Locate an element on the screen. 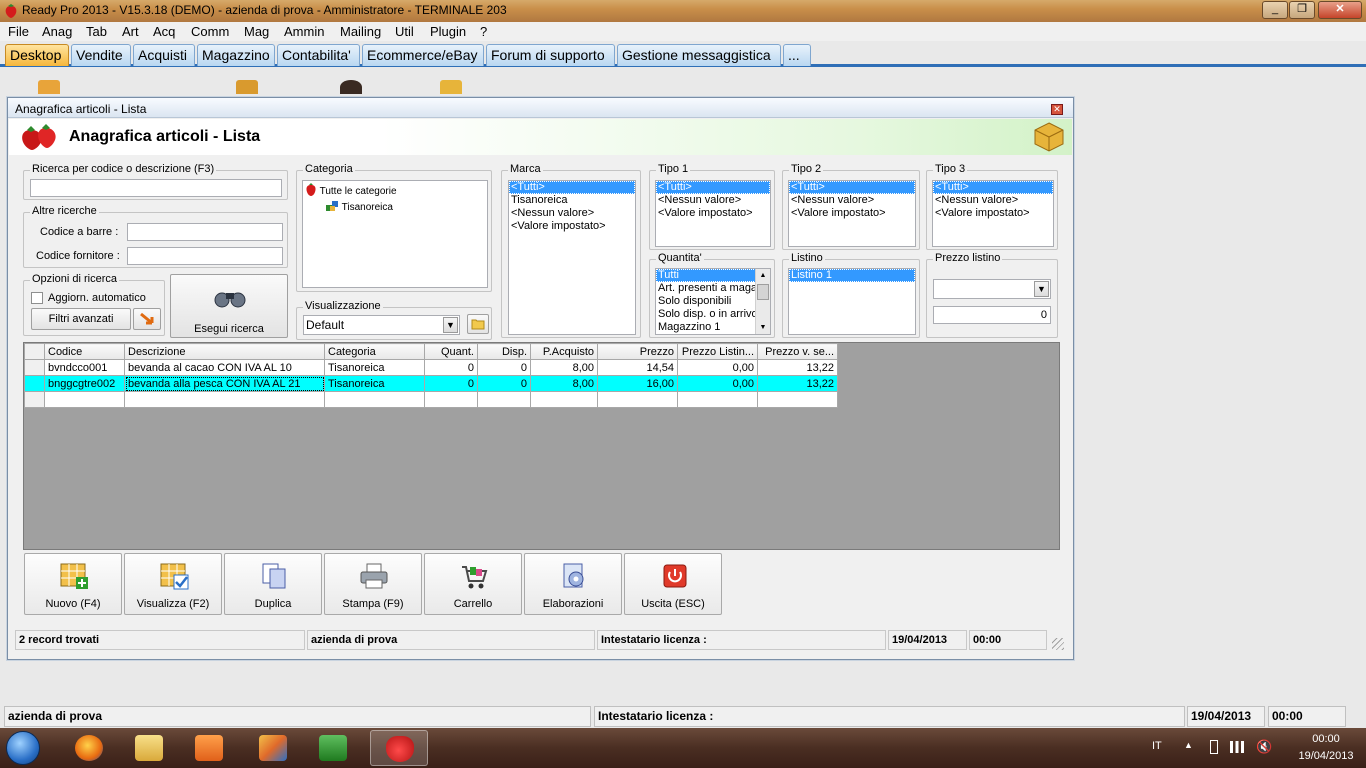 The image size is (1366, 768). tab-desktop: Desktop is located at coordinates (37, 55).